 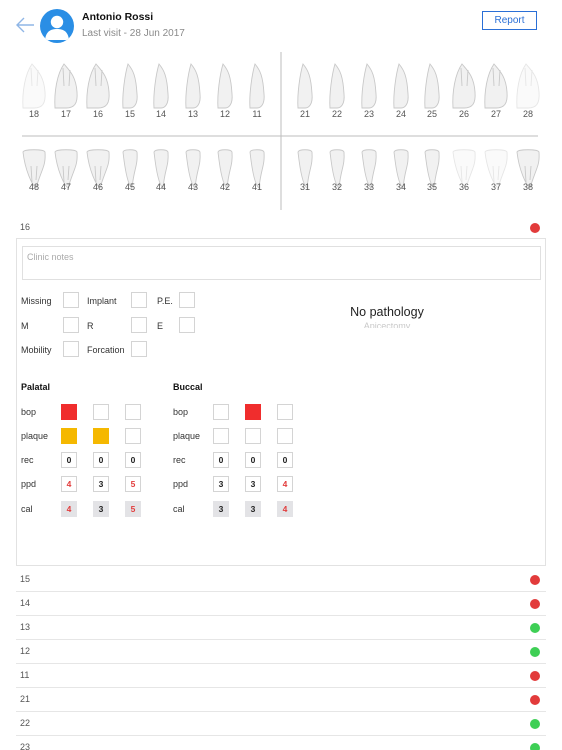 What do you see at coordinates (69, 509) in the screenshot?
I see `palatal-cal-cell: 4` at bounding box center [69, 509].